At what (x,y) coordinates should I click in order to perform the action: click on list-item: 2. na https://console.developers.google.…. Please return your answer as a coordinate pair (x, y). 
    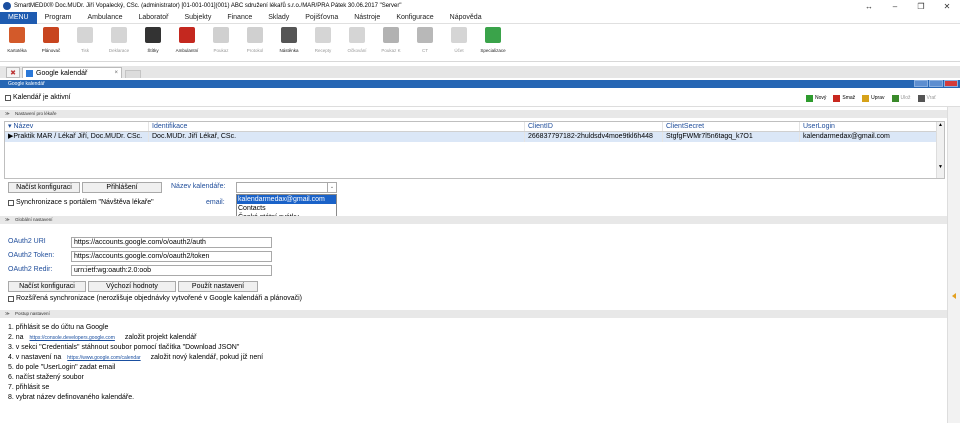
    Looking at the image, I should click on (135, 338).